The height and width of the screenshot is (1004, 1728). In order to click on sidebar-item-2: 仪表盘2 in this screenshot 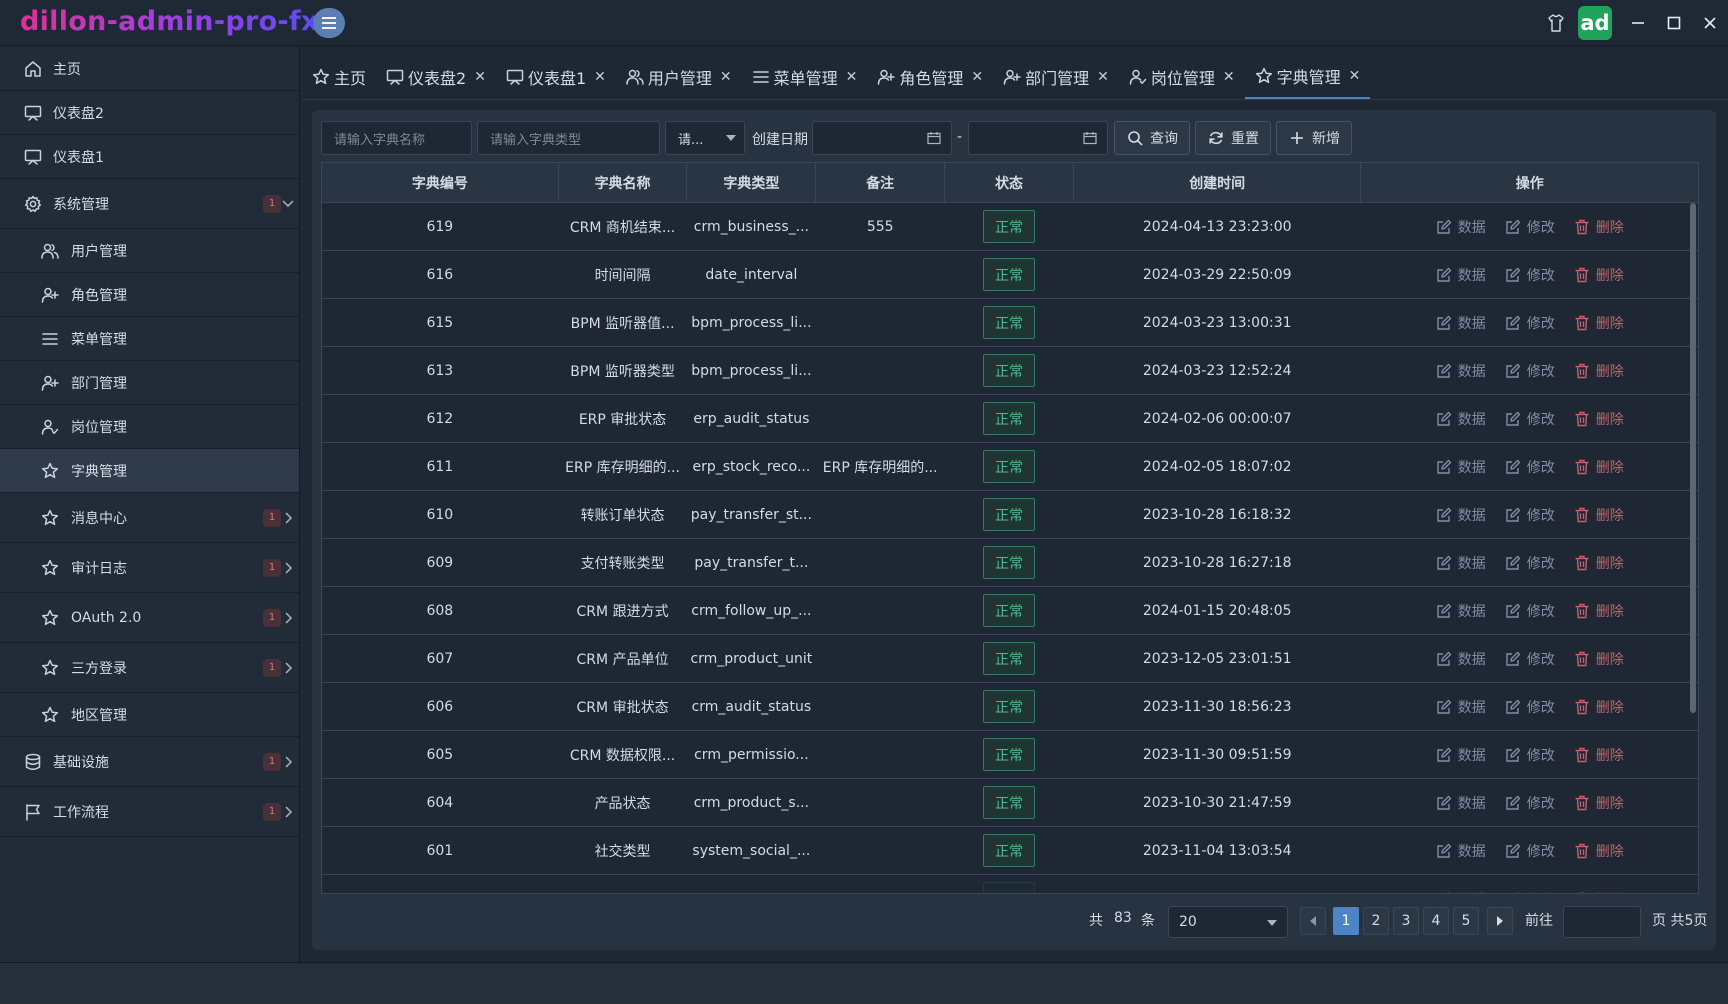, I will do `click(149, 113)`.